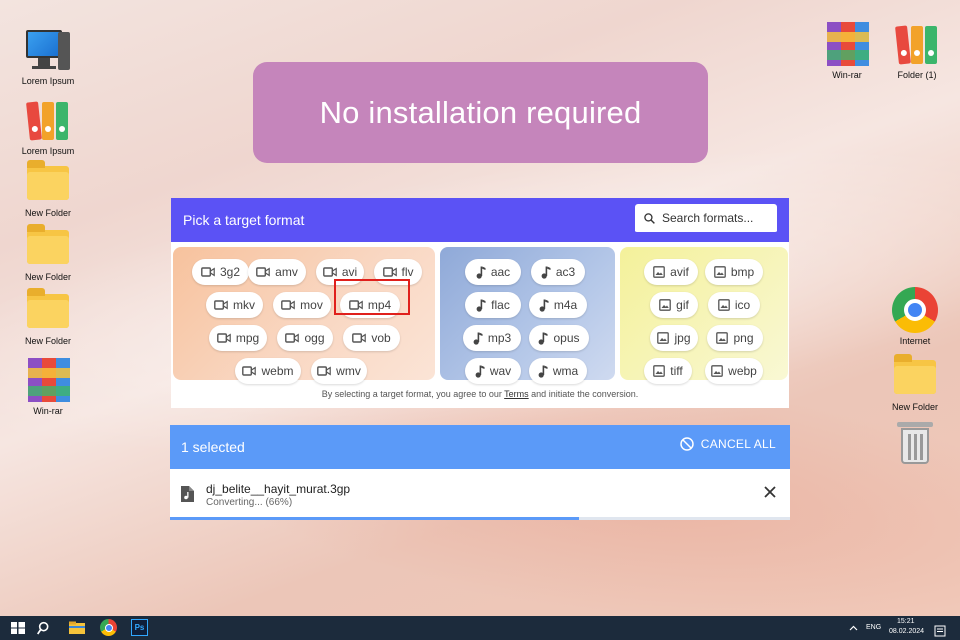 The height and width of the screenshot is (640, 960). I want to click on no-installation-banner: No installation required, so click(480, 112).